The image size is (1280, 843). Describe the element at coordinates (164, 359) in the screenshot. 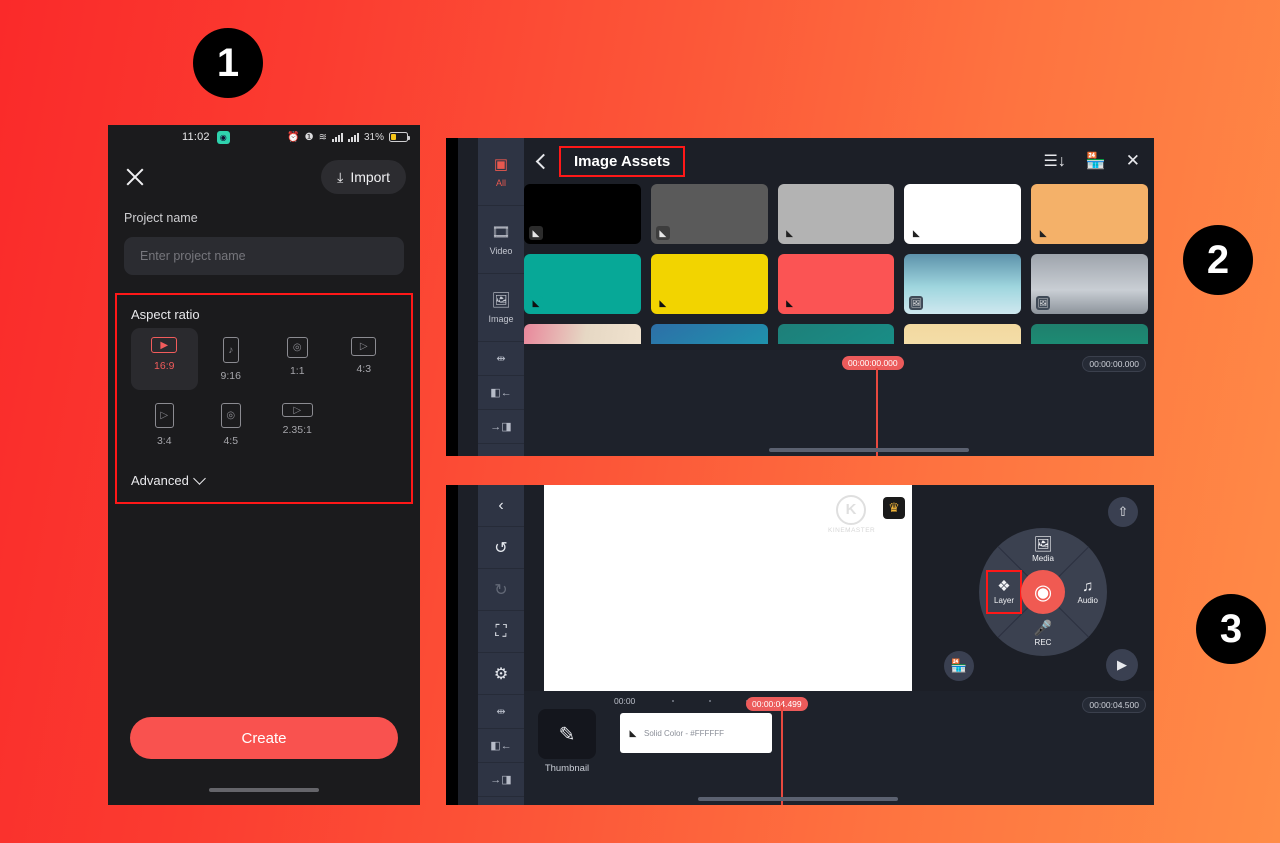

I see `aspect-ratio-option-16-9: ▶ 16:9` at that location.